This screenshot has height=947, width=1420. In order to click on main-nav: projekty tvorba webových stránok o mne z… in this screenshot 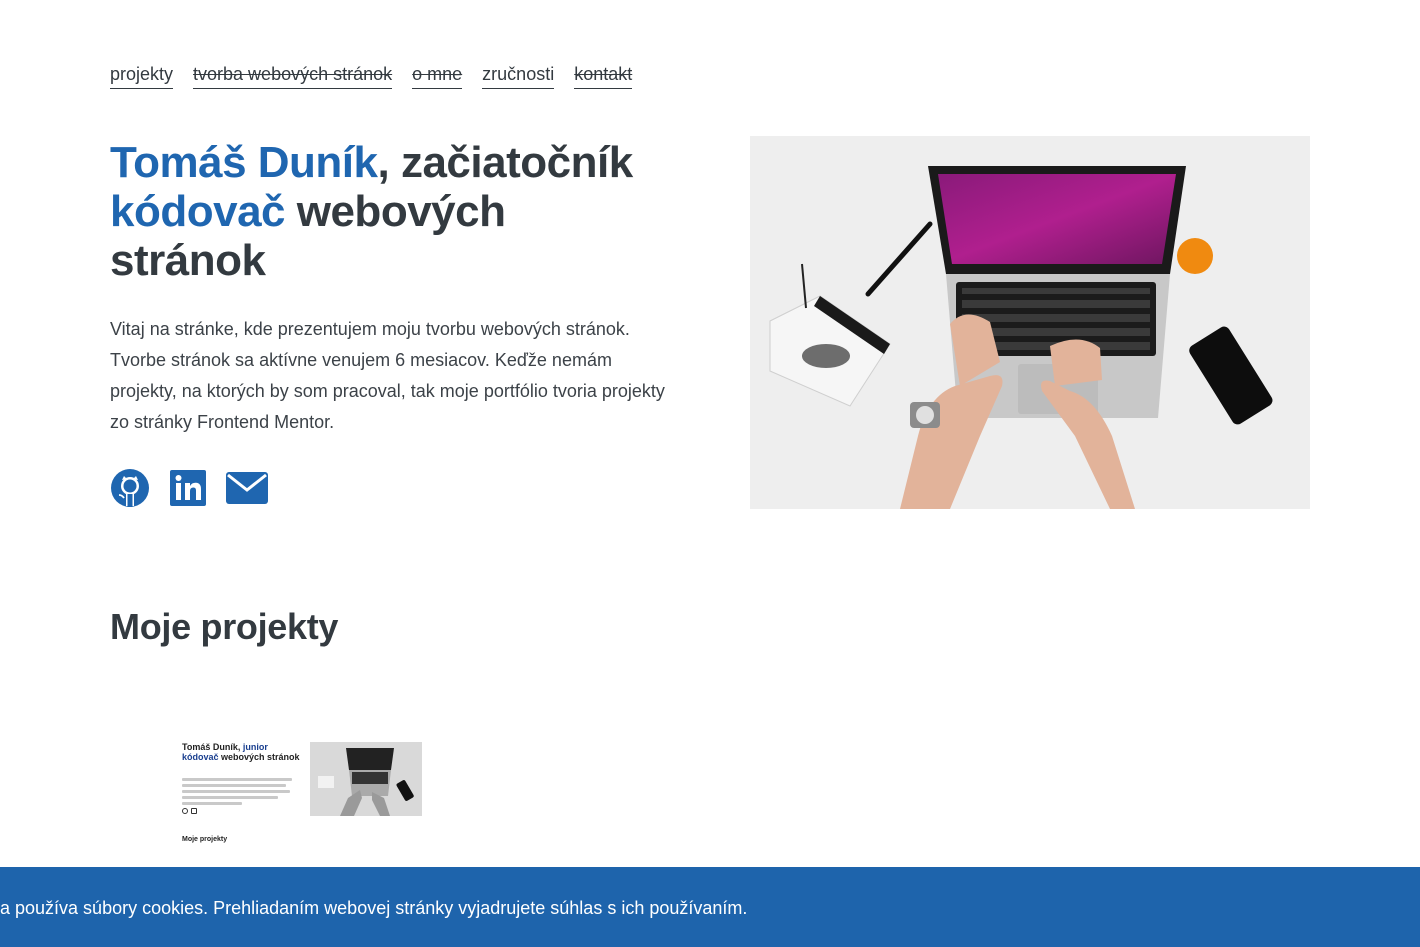, I will do `click(371, 75)`.